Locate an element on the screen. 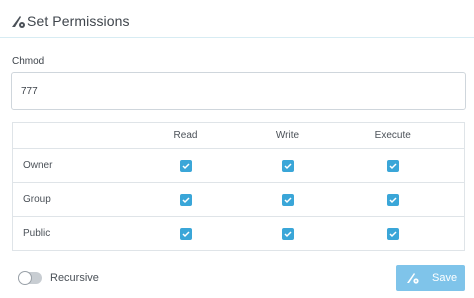 This screenshot has height=298, width=474. owner-write-checkbox is located at coordinates (287, 165).